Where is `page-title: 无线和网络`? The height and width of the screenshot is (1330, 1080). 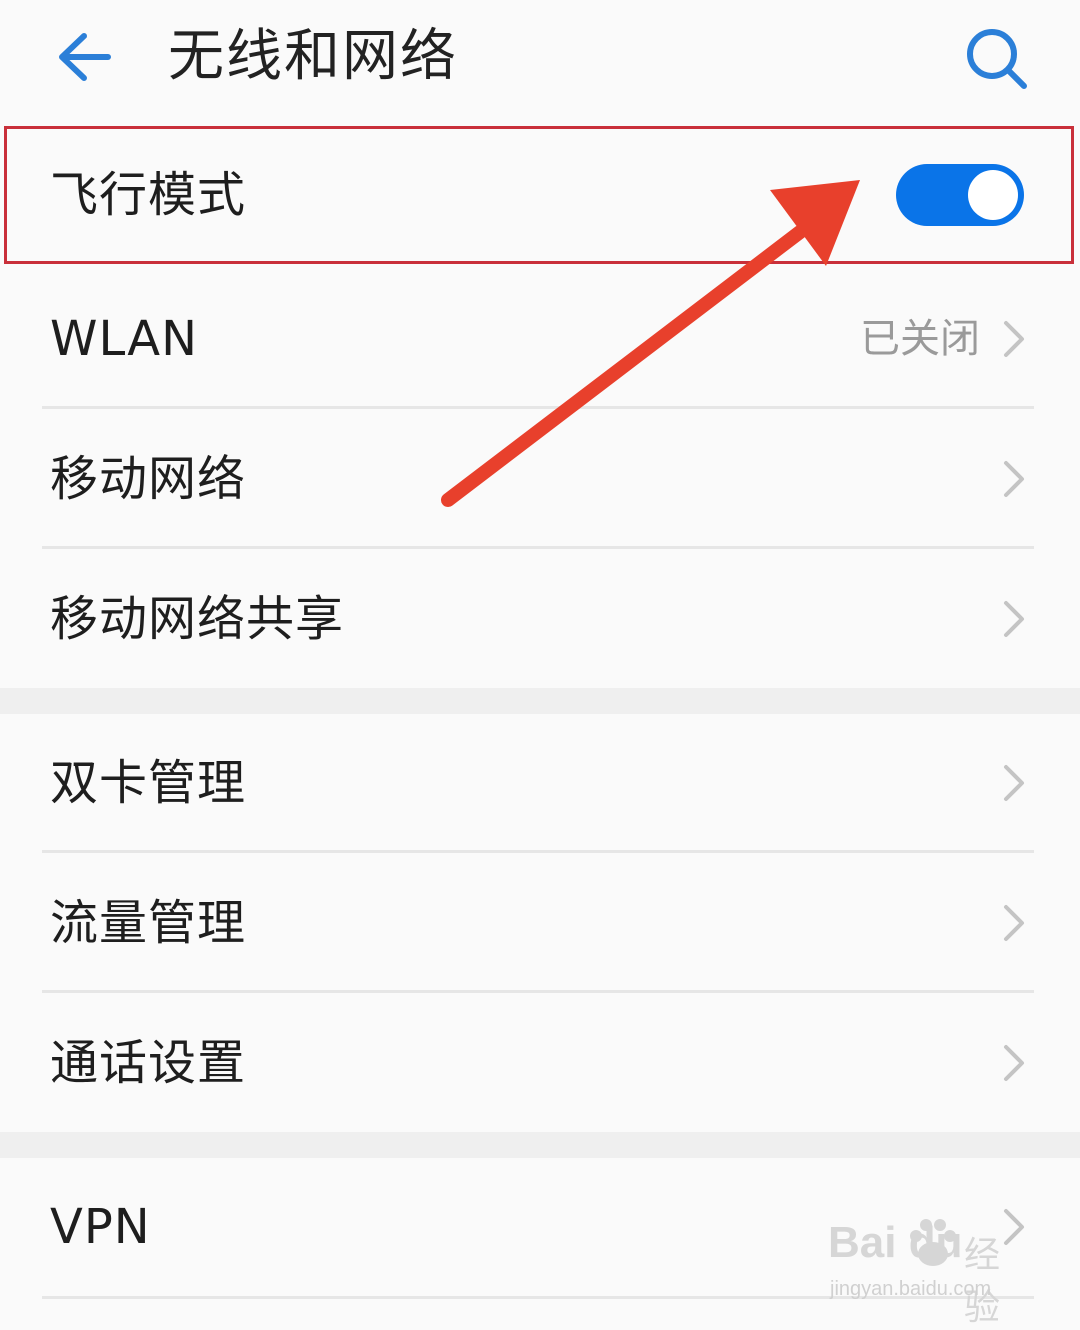 page-title: 无线和网络 is located at coordinates (313, 56).